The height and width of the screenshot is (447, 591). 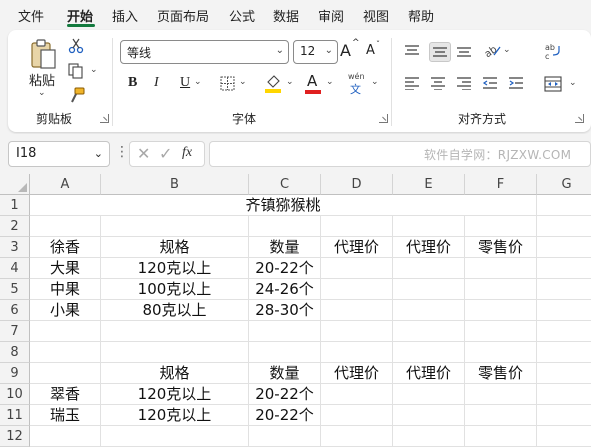 What do you see at coordinates (553, 51) in the screenshot?
I see `wrap-text-icon: ab c` at bounding box center [553, 51].